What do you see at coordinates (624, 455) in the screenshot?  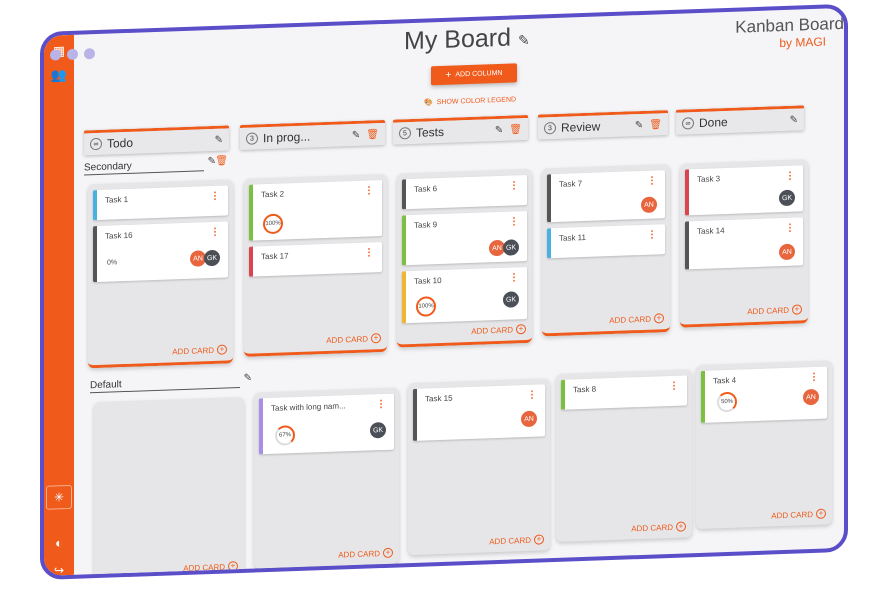 I see `lane-review-default: Task 8 ⋮ ADD CARD +` at bounding box center [624, 455].